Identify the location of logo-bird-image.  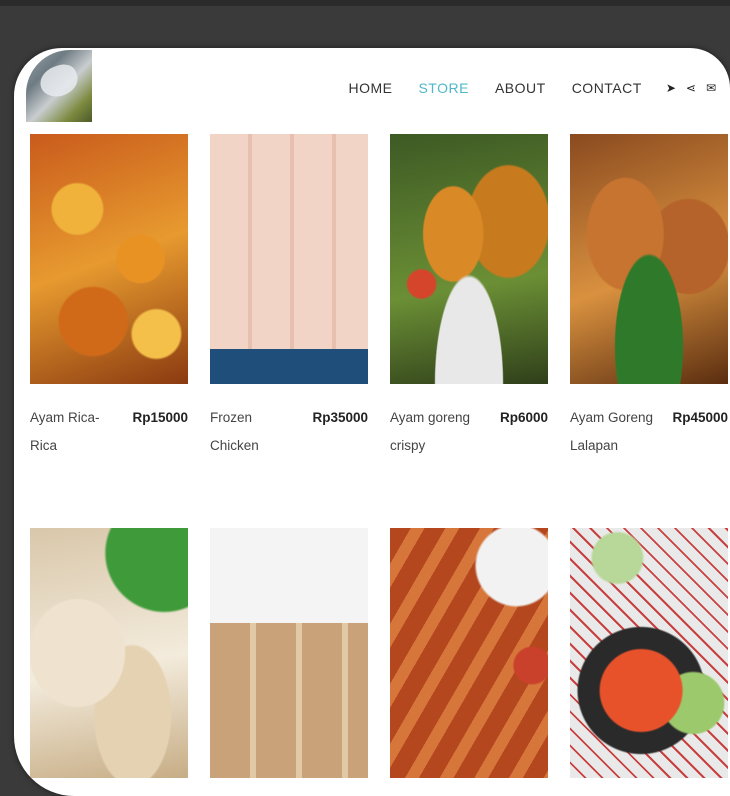
(59, 81).